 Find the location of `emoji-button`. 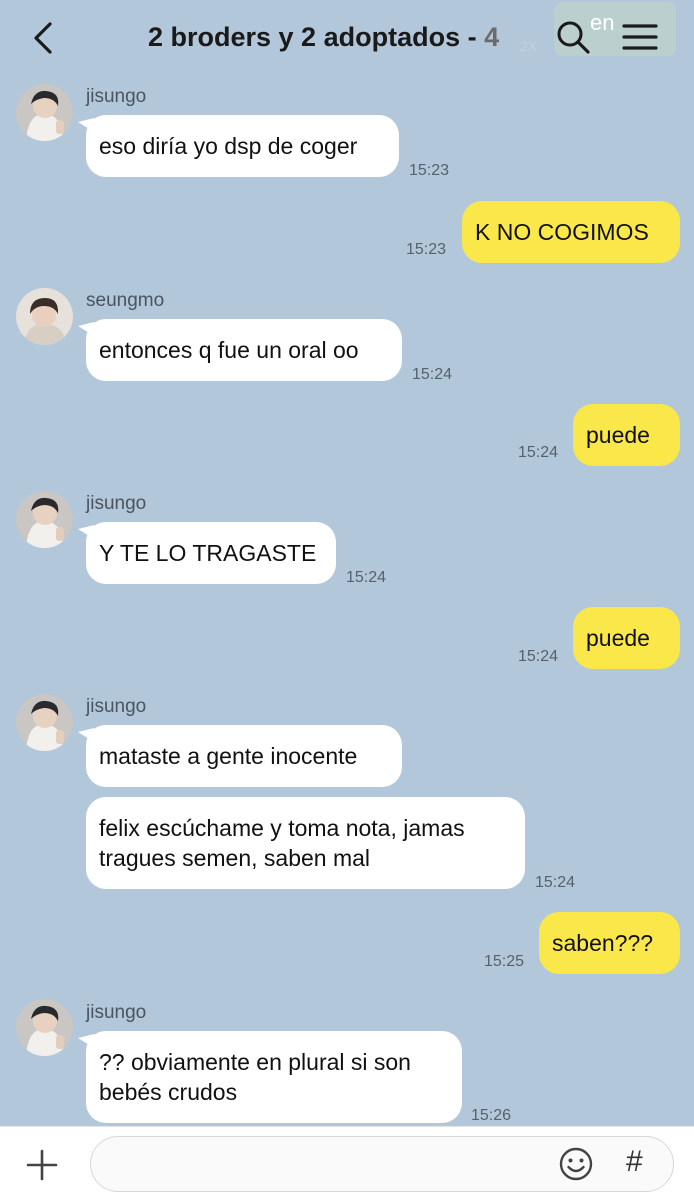

emoji-button is located at coordinates (576, 1164).